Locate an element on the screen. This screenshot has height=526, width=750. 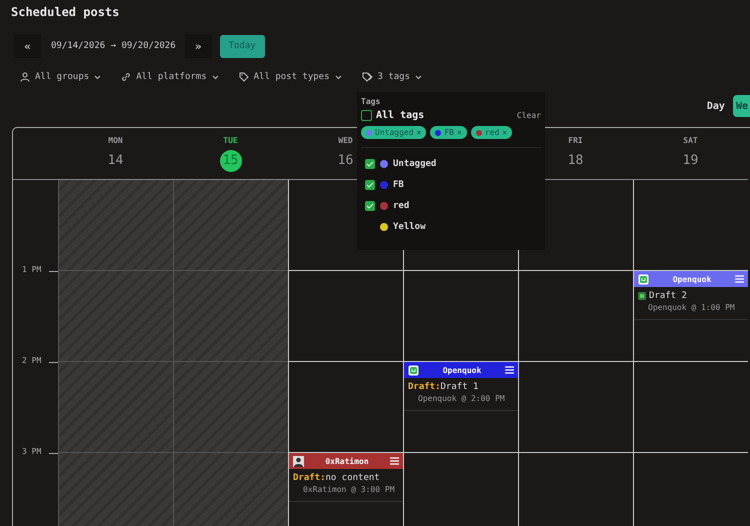
weekday-label: FRI is located at coordinates (575, 141).